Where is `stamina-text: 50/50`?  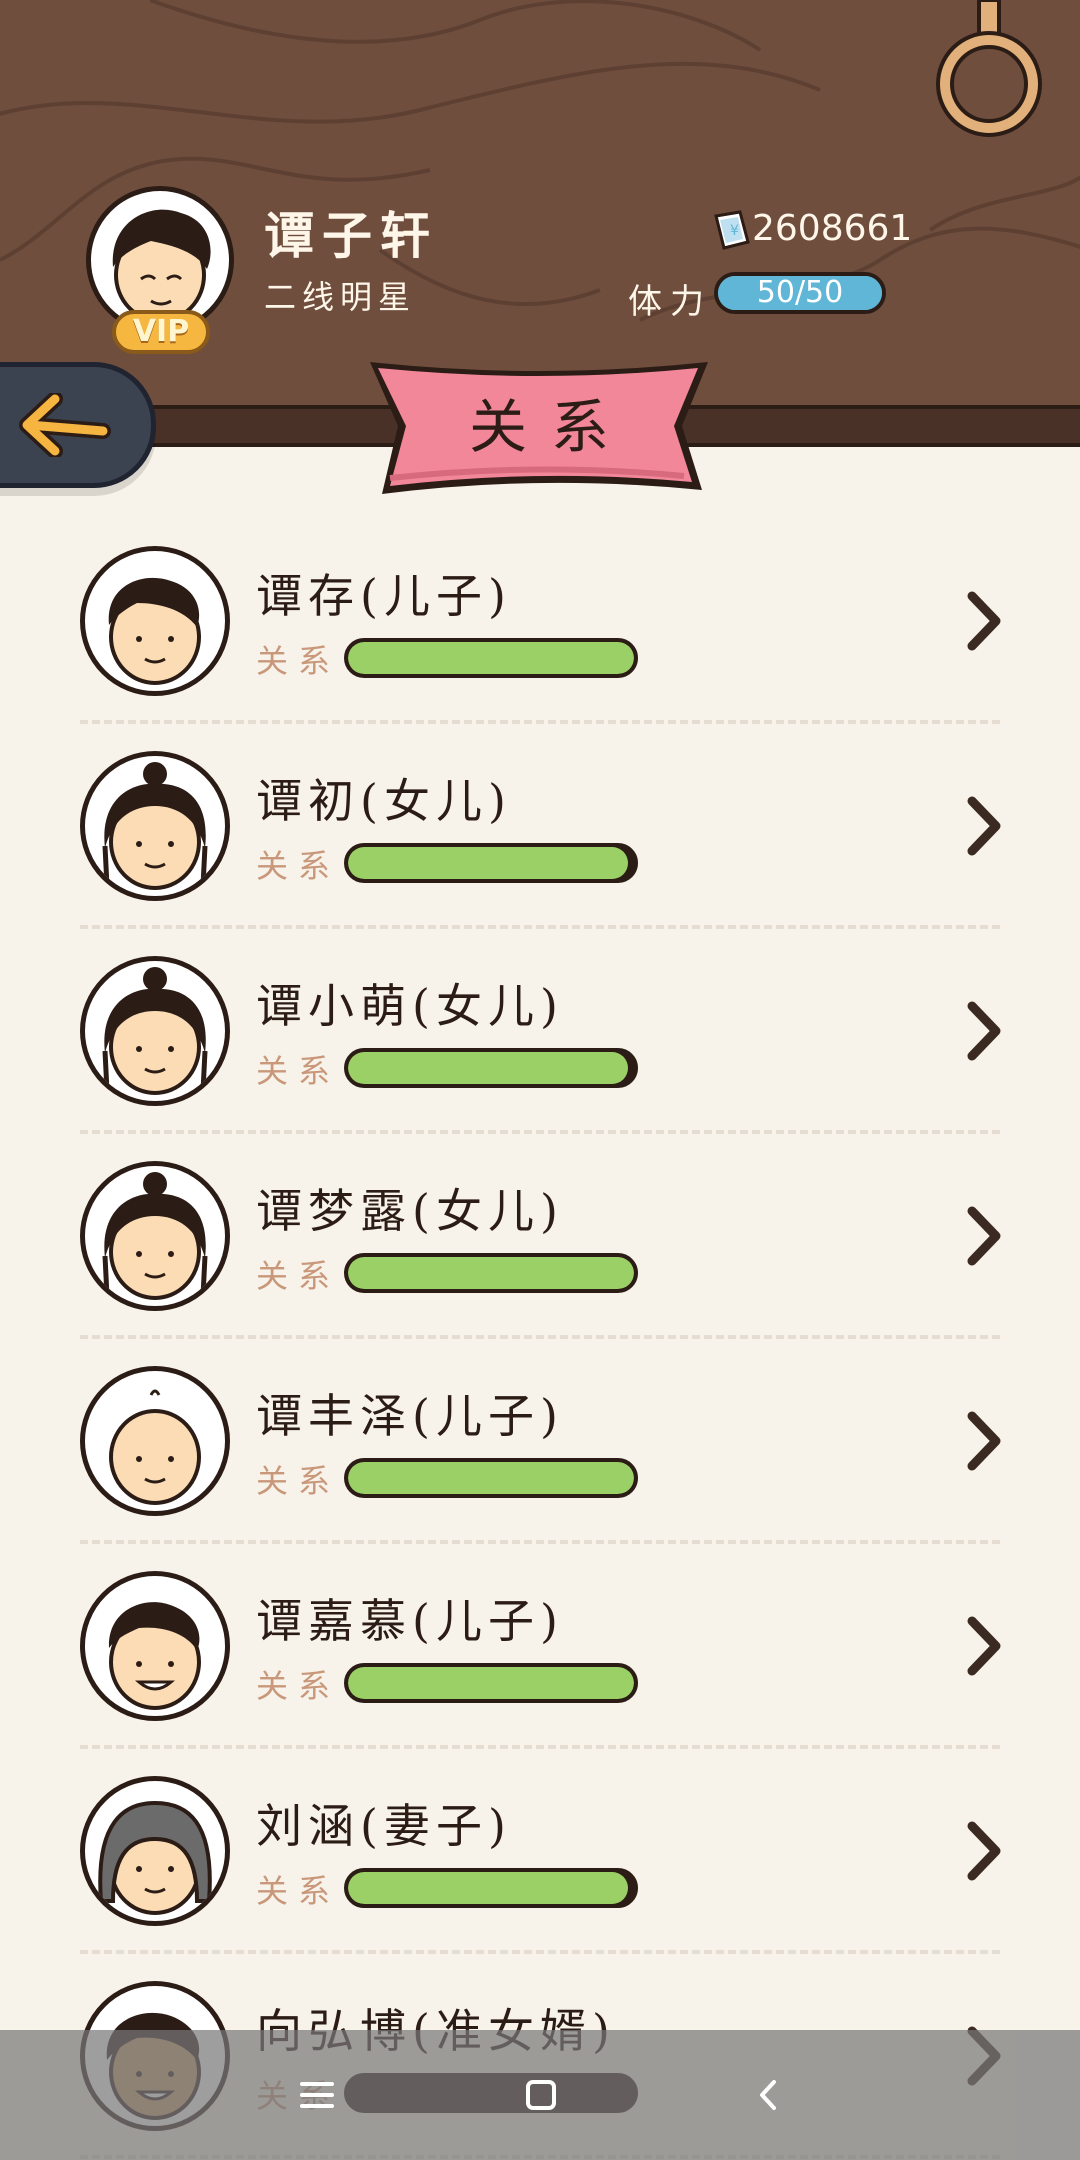 stamina-text: 50/50 is located at coordinates (800, 292).